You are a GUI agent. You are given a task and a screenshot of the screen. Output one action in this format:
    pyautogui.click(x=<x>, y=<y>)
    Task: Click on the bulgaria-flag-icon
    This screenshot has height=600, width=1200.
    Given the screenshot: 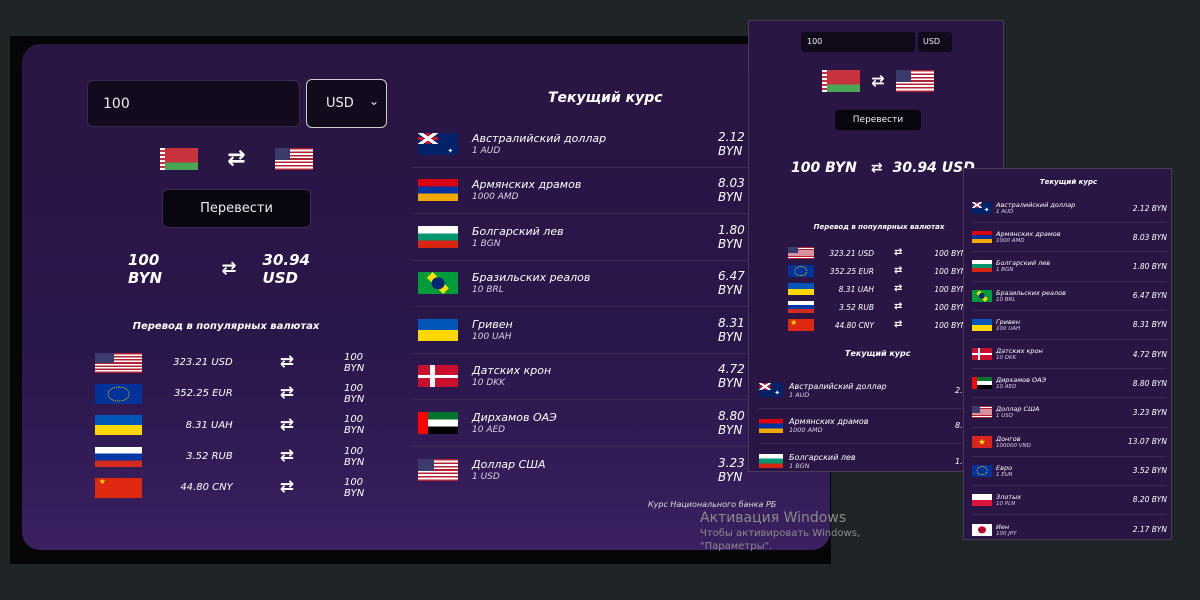 What is the action you would take?
    pyautogui.click(x=771, y=461)
    